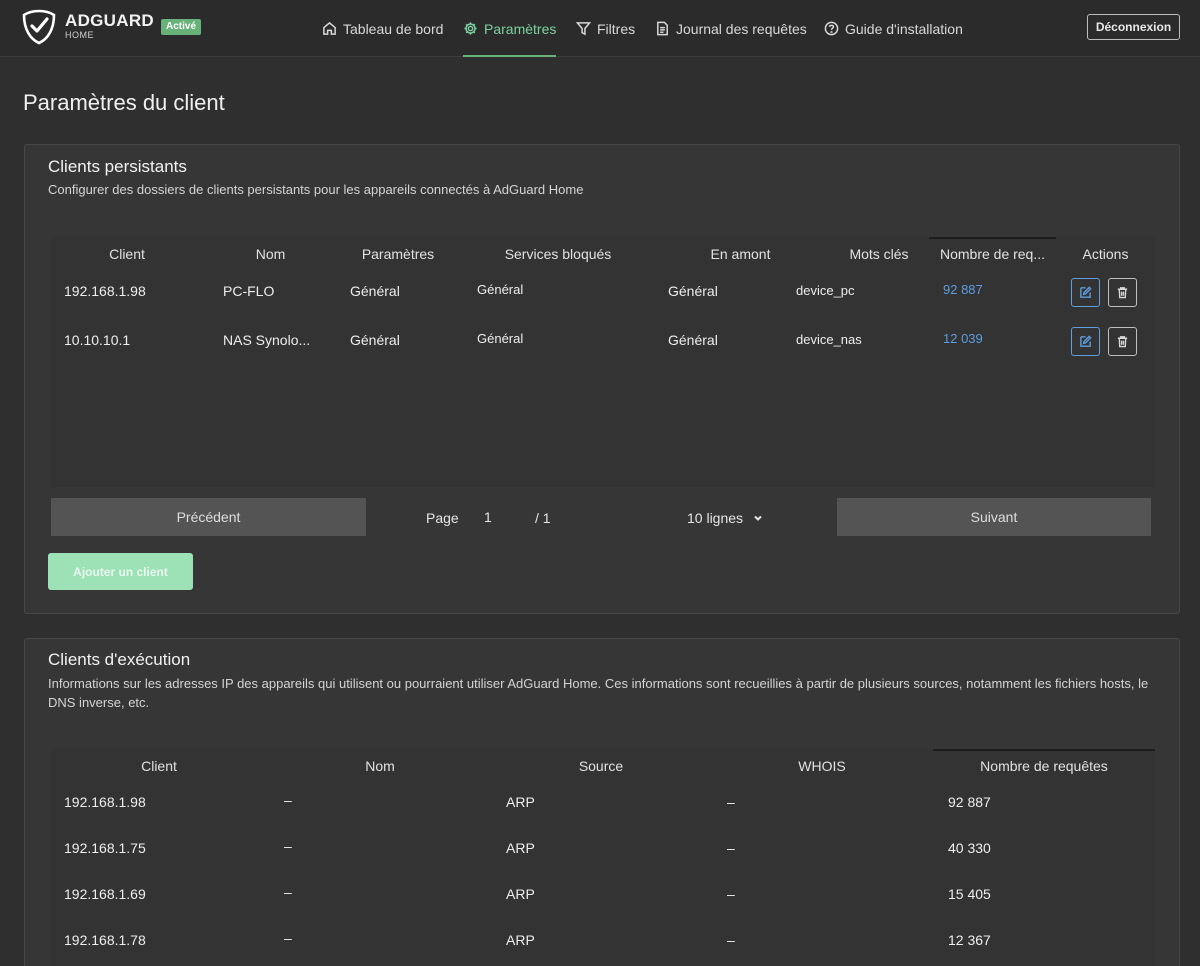  I want to click on col-tags: Mots clés, so click(879, 254).